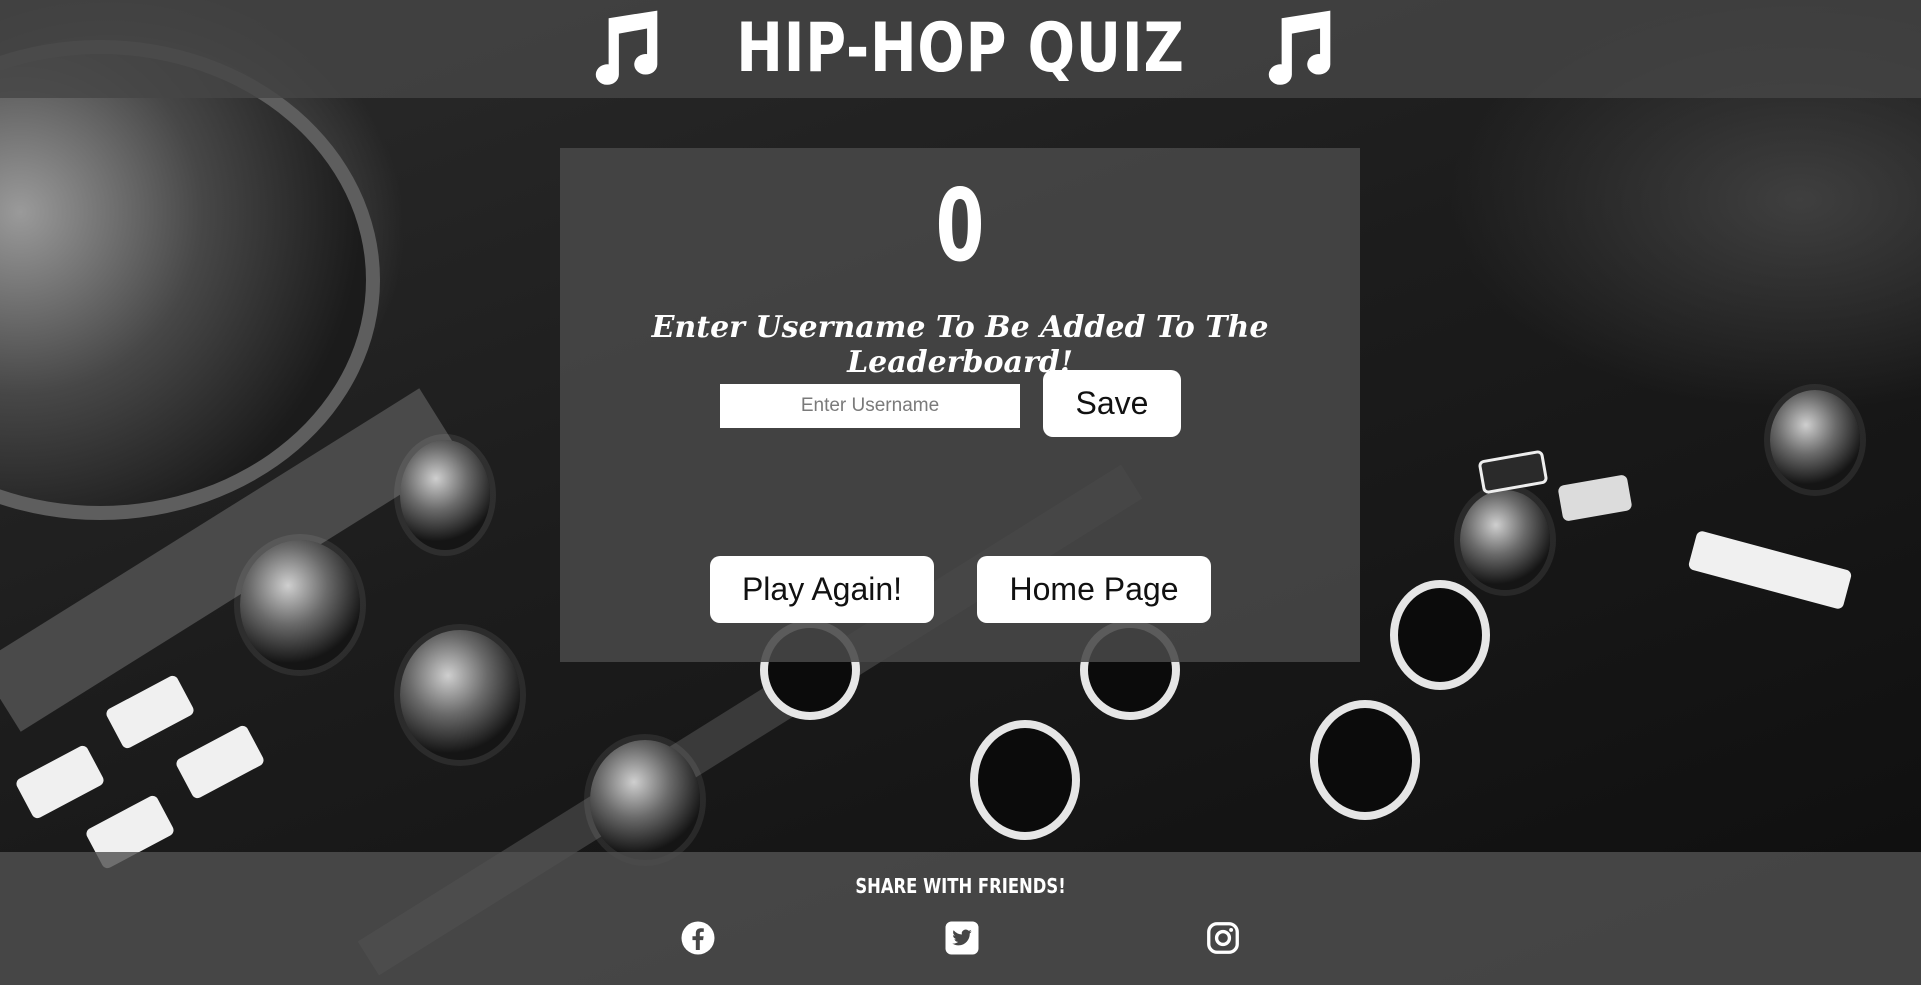 This screenshot has width=1921, height=985. What do you see at coordinates (960, 225) in the screenshot?
I see `final-score: 0` at bounding box center [960, 225].